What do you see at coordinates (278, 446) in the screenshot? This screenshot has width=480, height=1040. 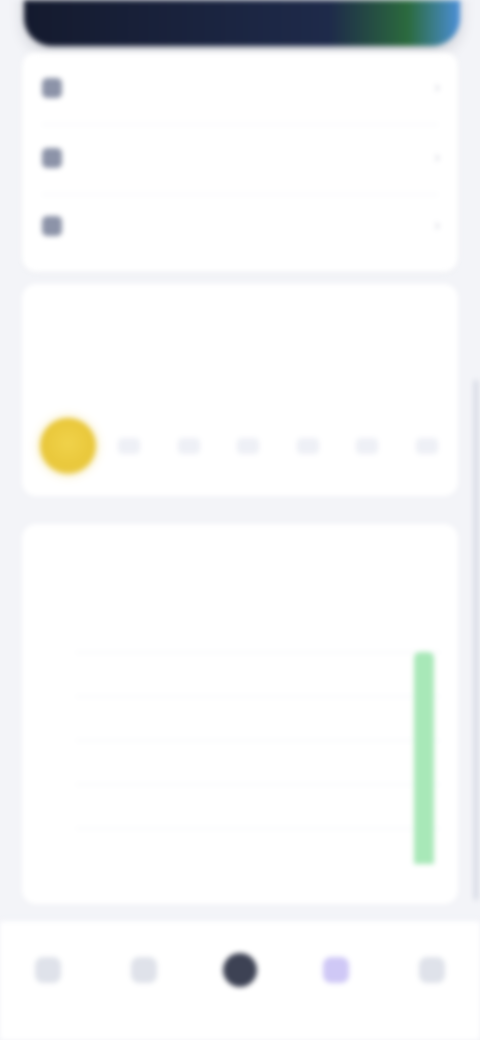 I see `streak-days` at bounding box center [278, 446].